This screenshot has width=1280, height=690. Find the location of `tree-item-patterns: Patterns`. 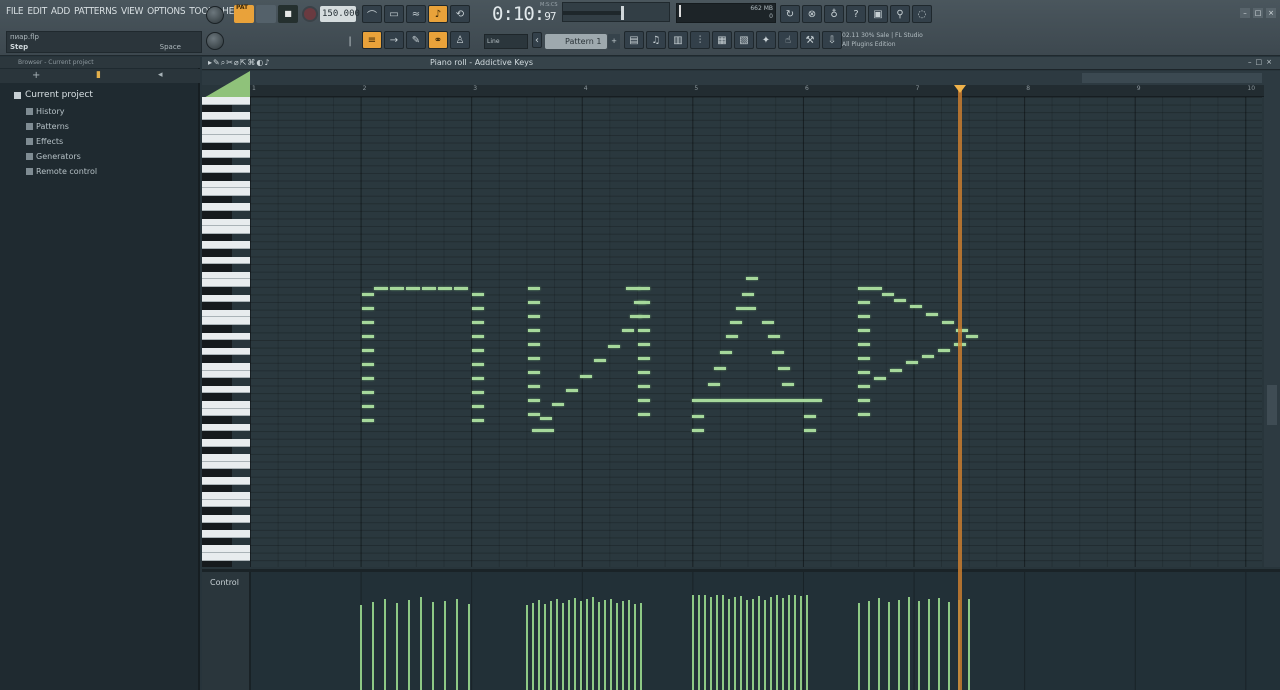

tree-item-patterns: Patterns is located at coordinates (61, 126).